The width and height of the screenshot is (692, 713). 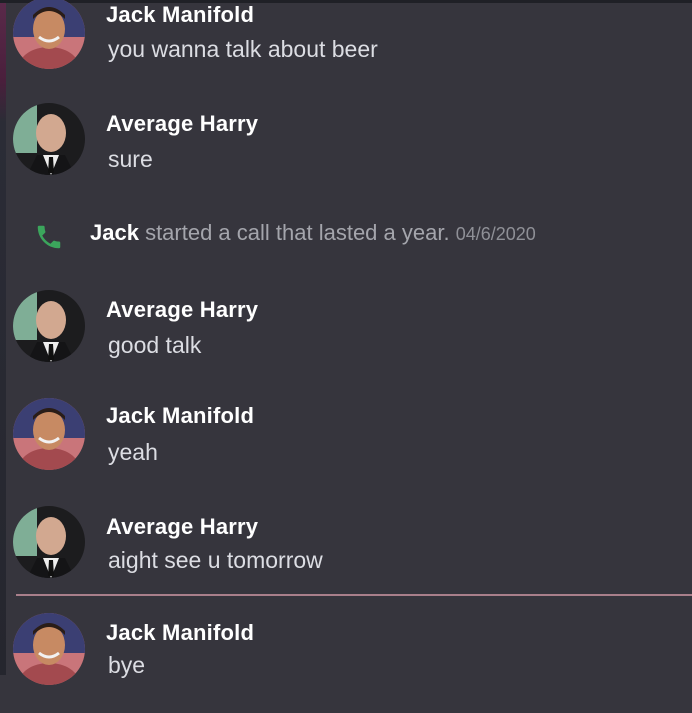 I want to click on message-item: Average Harry sure, so click(x=346, y=153).